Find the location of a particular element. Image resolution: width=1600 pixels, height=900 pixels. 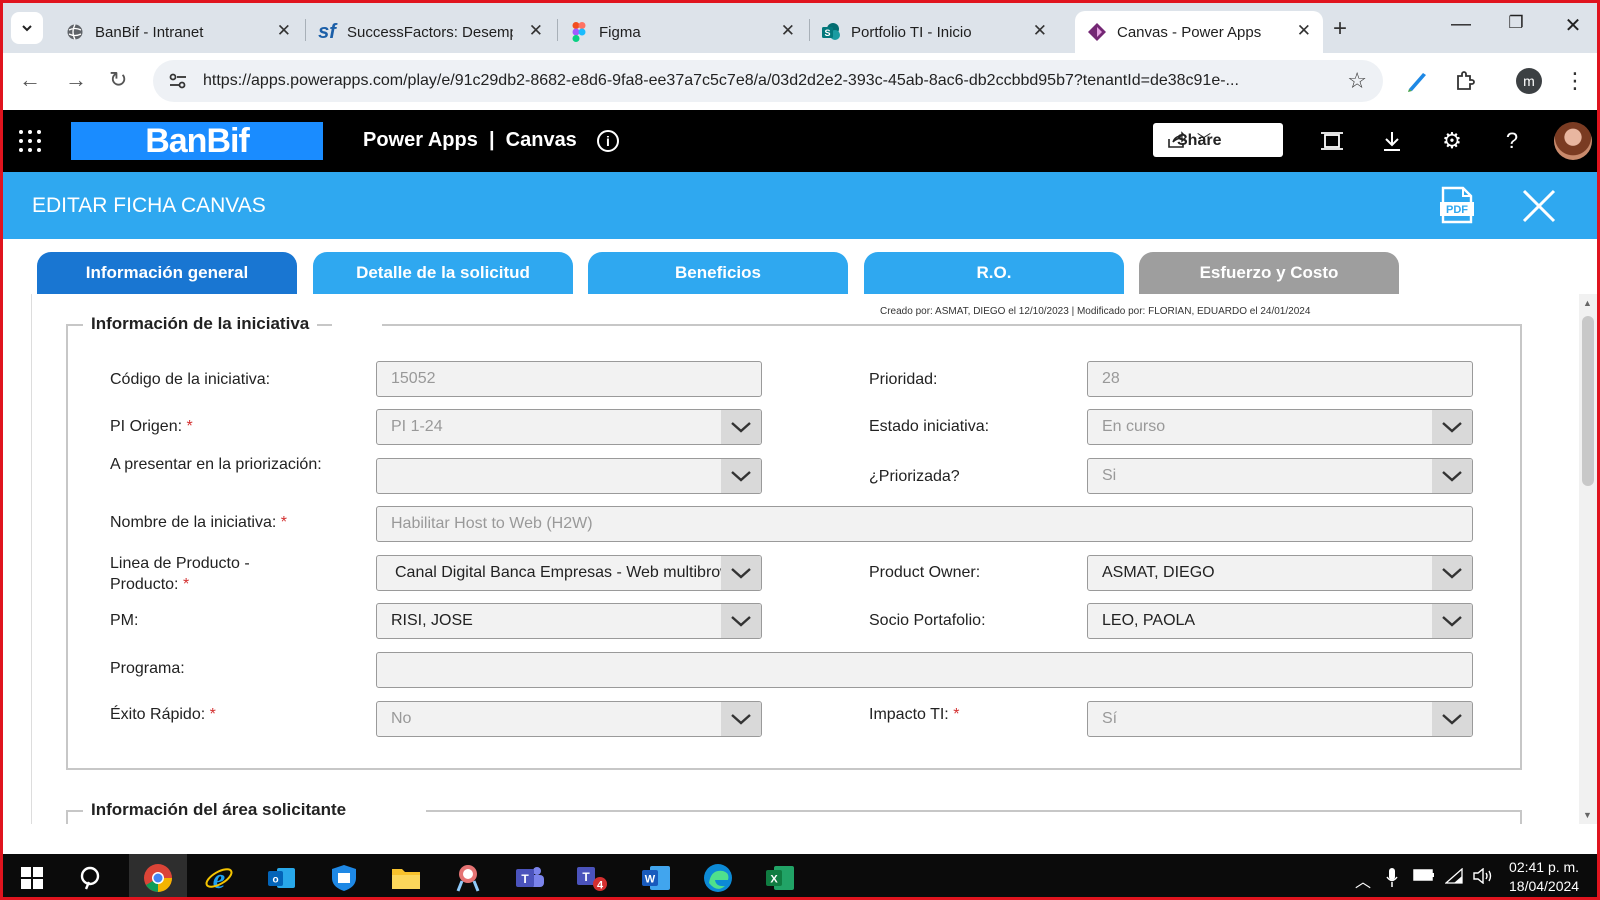

settings-gear-icon: ⚙ is located at coordinates (1452, 141).